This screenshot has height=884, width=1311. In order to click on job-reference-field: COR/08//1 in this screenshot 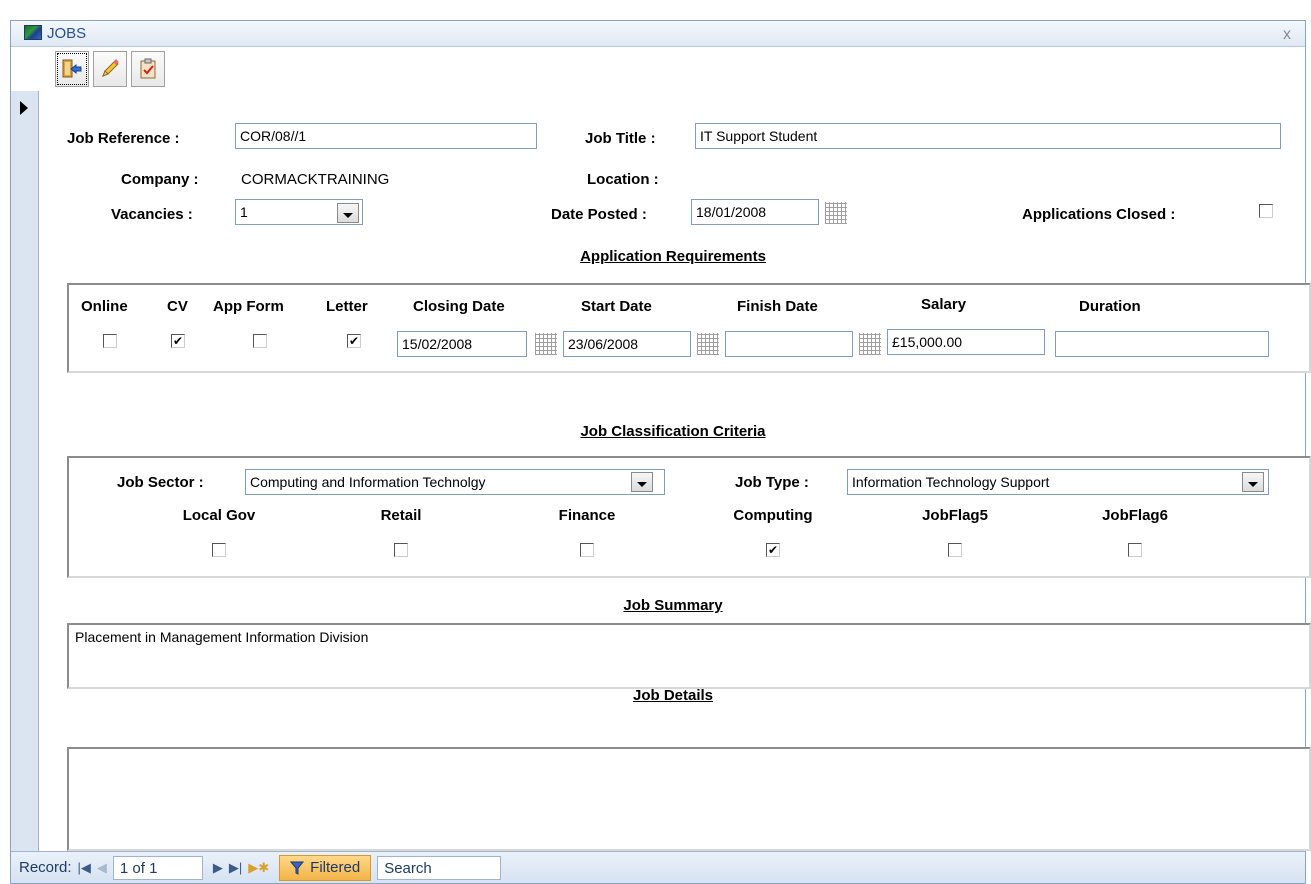, I will do `click(386, 136)`.